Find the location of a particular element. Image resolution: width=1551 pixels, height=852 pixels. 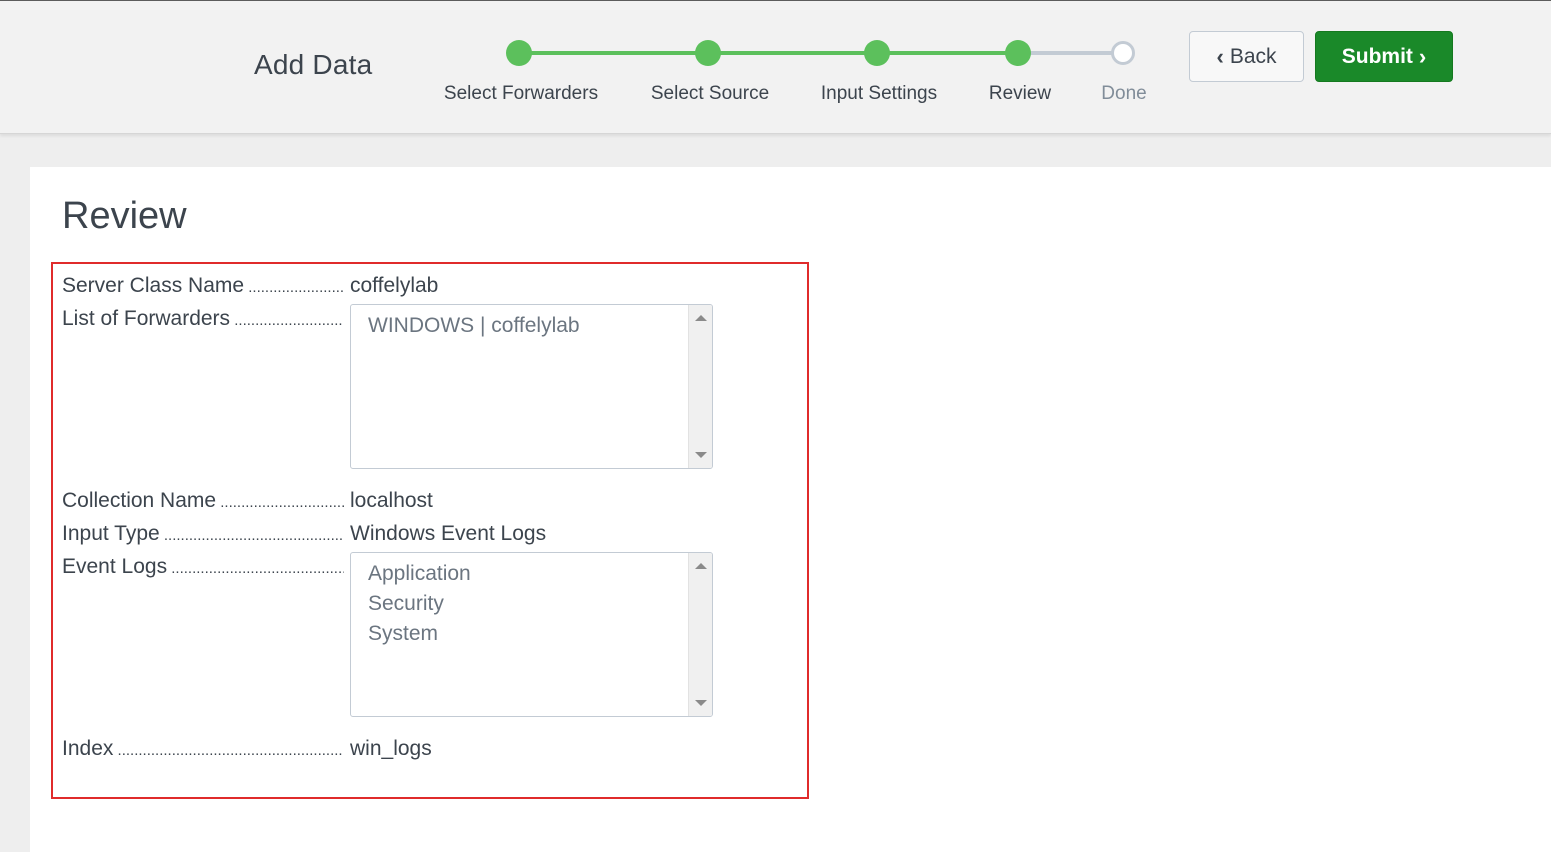

event-logs-row: Event Logs is located at coordinates (203, 570).